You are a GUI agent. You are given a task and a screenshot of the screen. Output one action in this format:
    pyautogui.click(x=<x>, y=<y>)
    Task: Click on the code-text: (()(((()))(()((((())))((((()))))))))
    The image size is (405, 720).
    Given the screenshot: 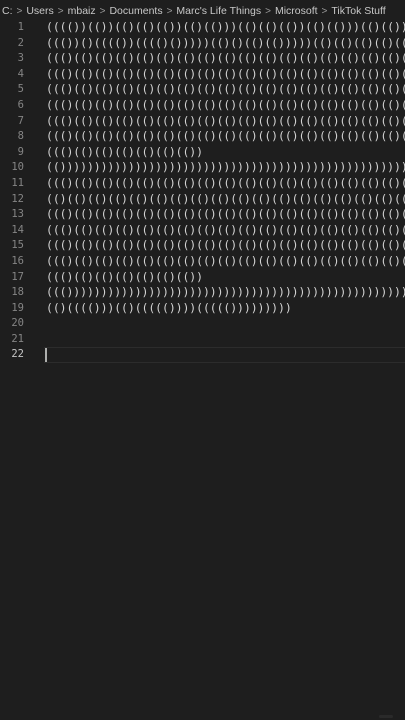 What is the action you would take?
    pyautogui.click(x=169, y=309)
    